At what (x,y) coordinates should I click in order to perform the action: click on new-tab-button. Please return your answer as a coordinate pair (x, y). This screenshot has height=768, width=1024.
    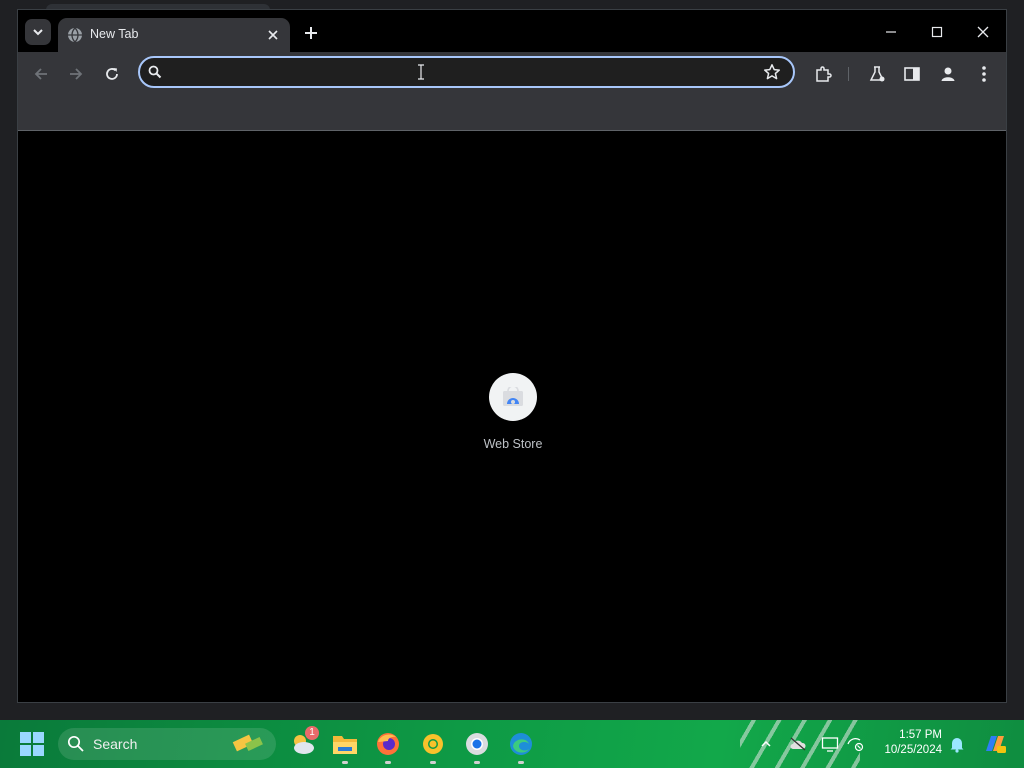
    Looking at the image, I should click on (311, 33).